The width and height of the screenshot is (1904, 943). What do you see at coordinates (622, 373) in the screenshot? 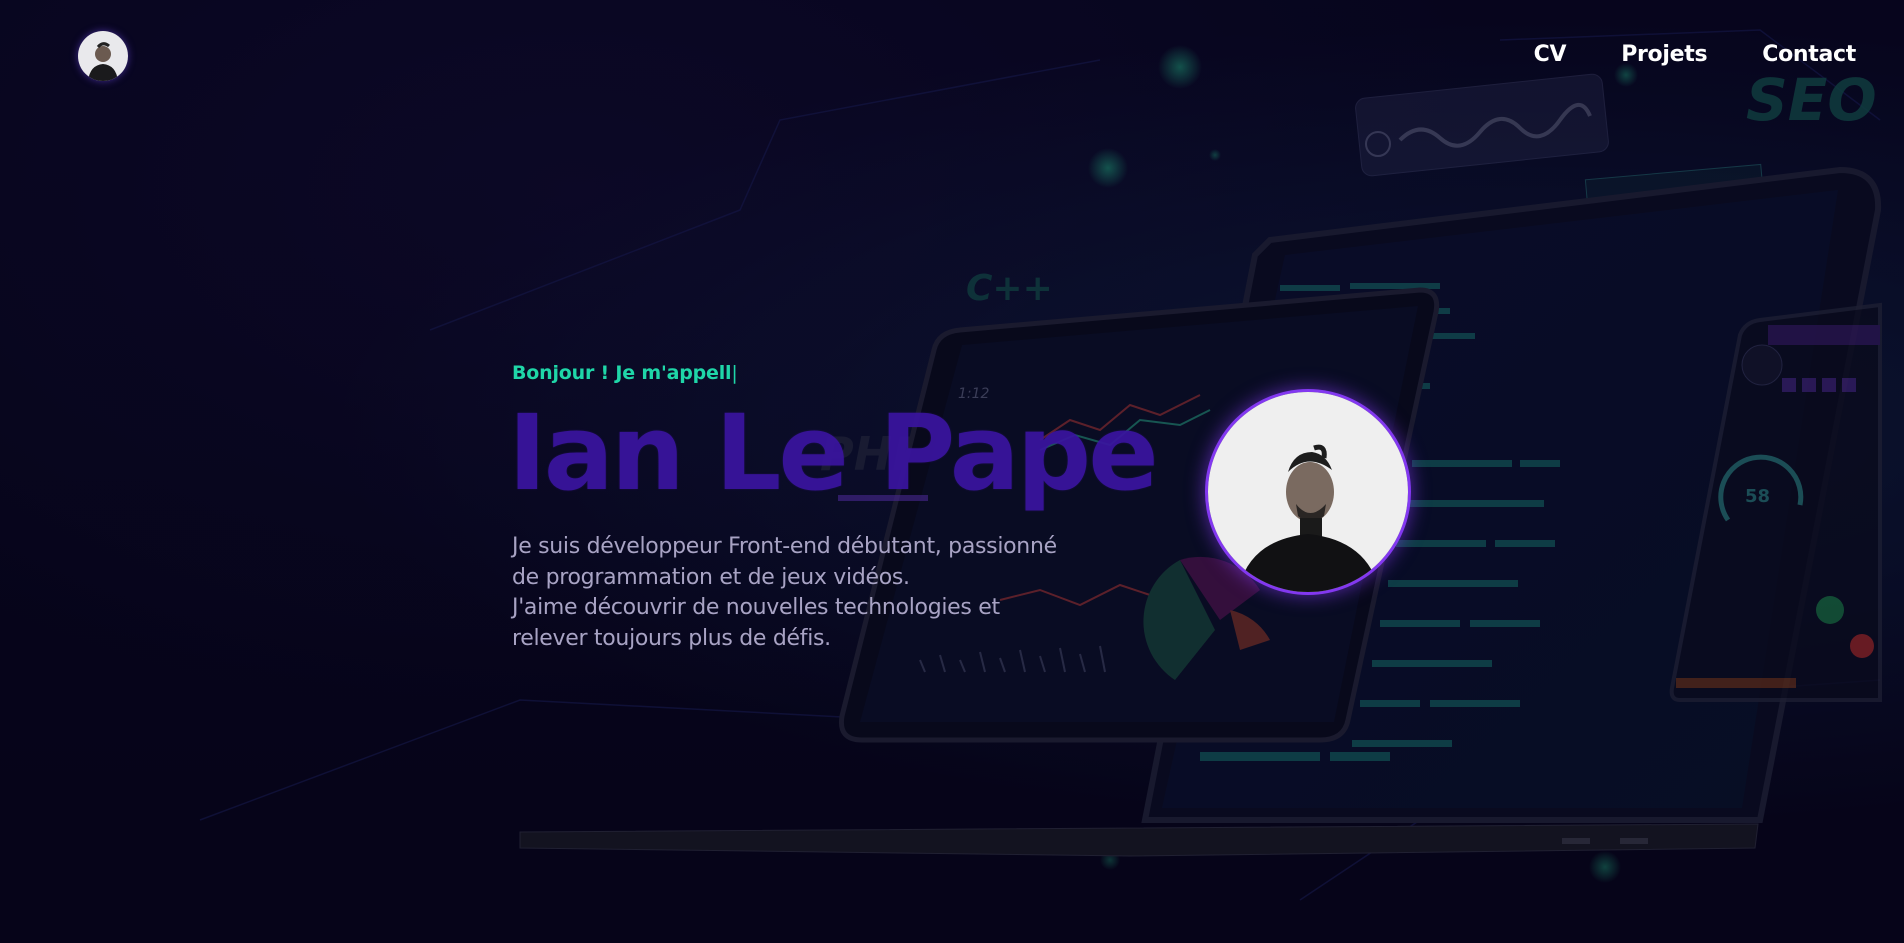
I see `greeting-typed: Bonjour ! Je m'appell` at bounding box center [622, 373].